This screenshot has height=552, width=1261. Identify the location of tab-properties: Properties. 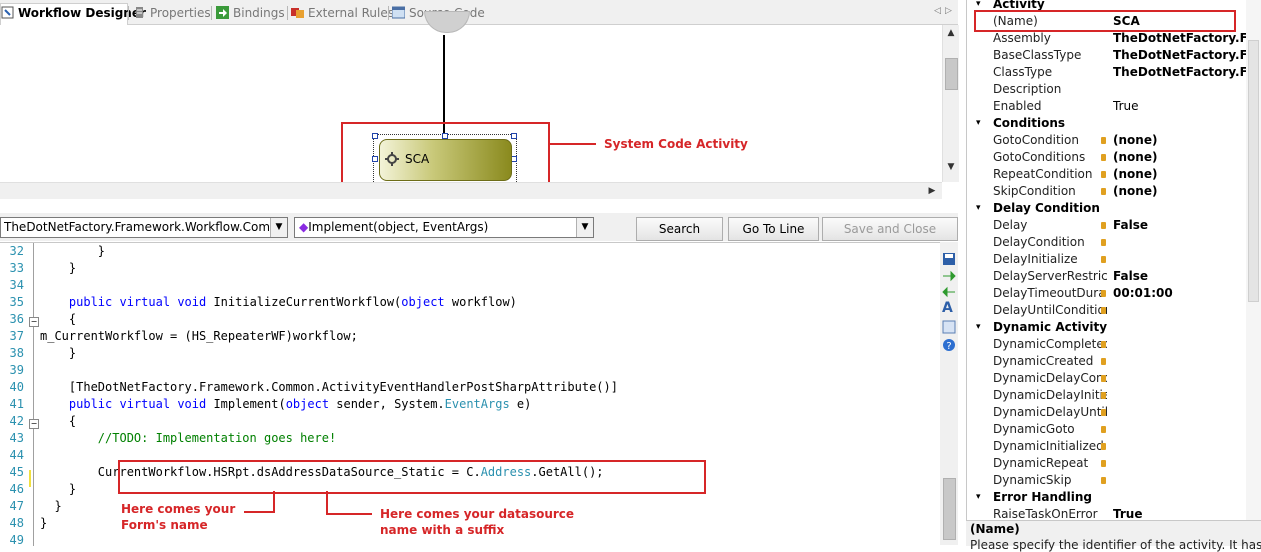
(172, 13).